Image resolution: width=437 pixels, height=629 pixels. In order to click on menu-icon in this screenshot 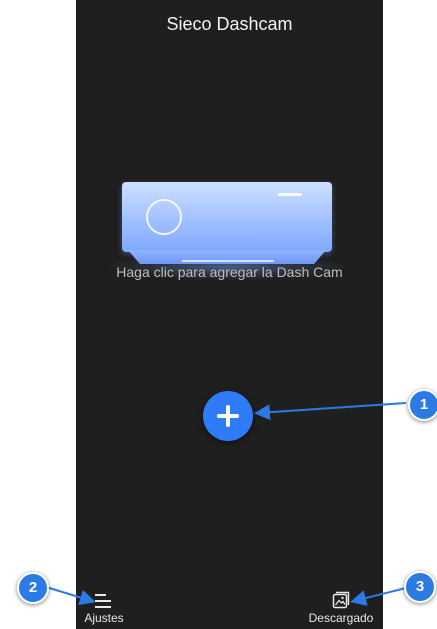, I will do `click(104, 600)`.